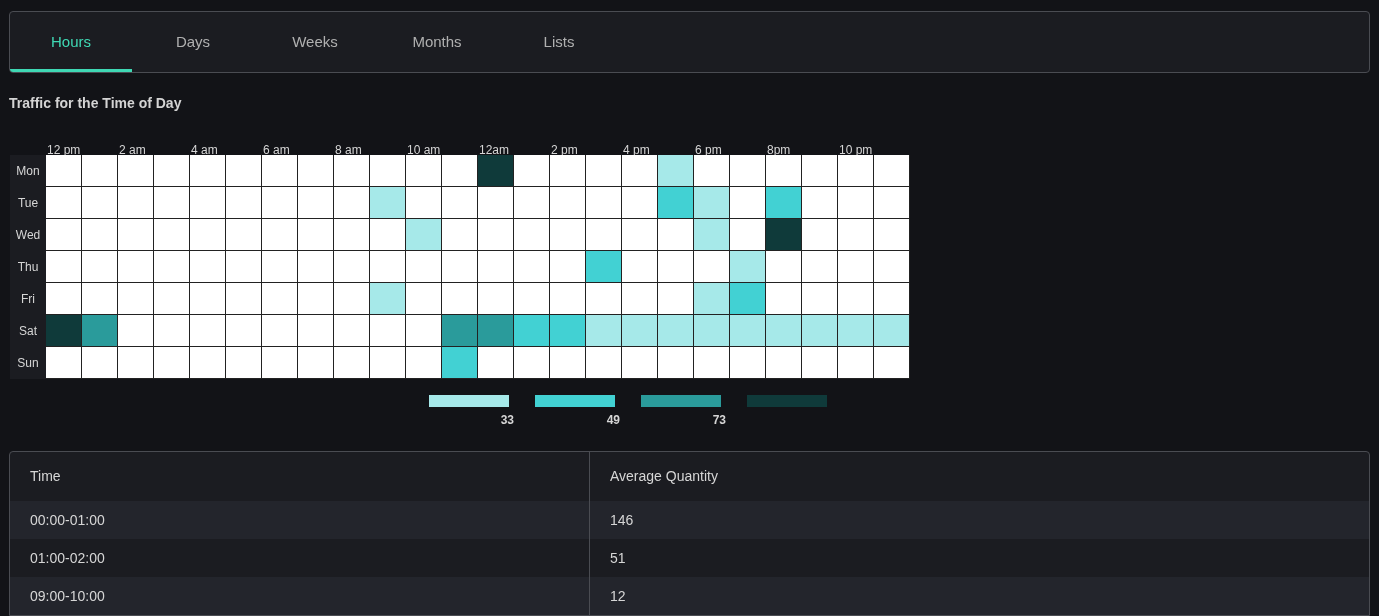 The image size is (1379, 616). What do you see at coordinates (618, 558) in the screenshot?
I see `table-cell-text: 51` at bounding box center [618, 558].